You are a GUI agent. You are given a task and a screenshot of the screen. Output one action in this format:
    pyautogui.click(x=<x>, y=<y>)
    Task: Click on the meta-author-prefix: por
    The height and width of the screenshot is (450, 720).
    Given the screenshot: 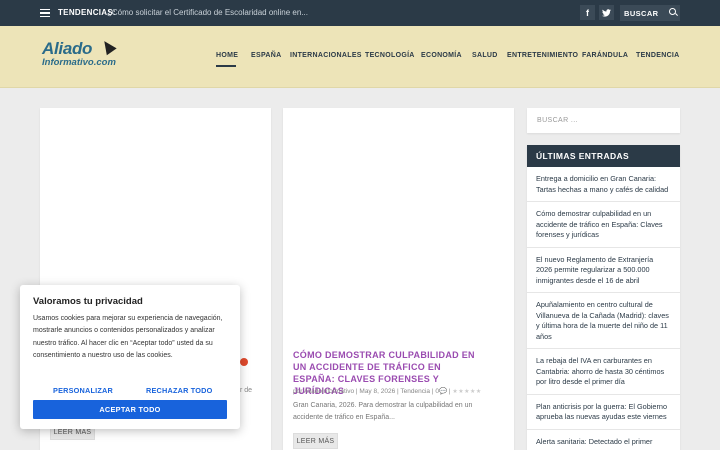 What is the action you would take?
    pyautogui.click(x=298, y=391)
    